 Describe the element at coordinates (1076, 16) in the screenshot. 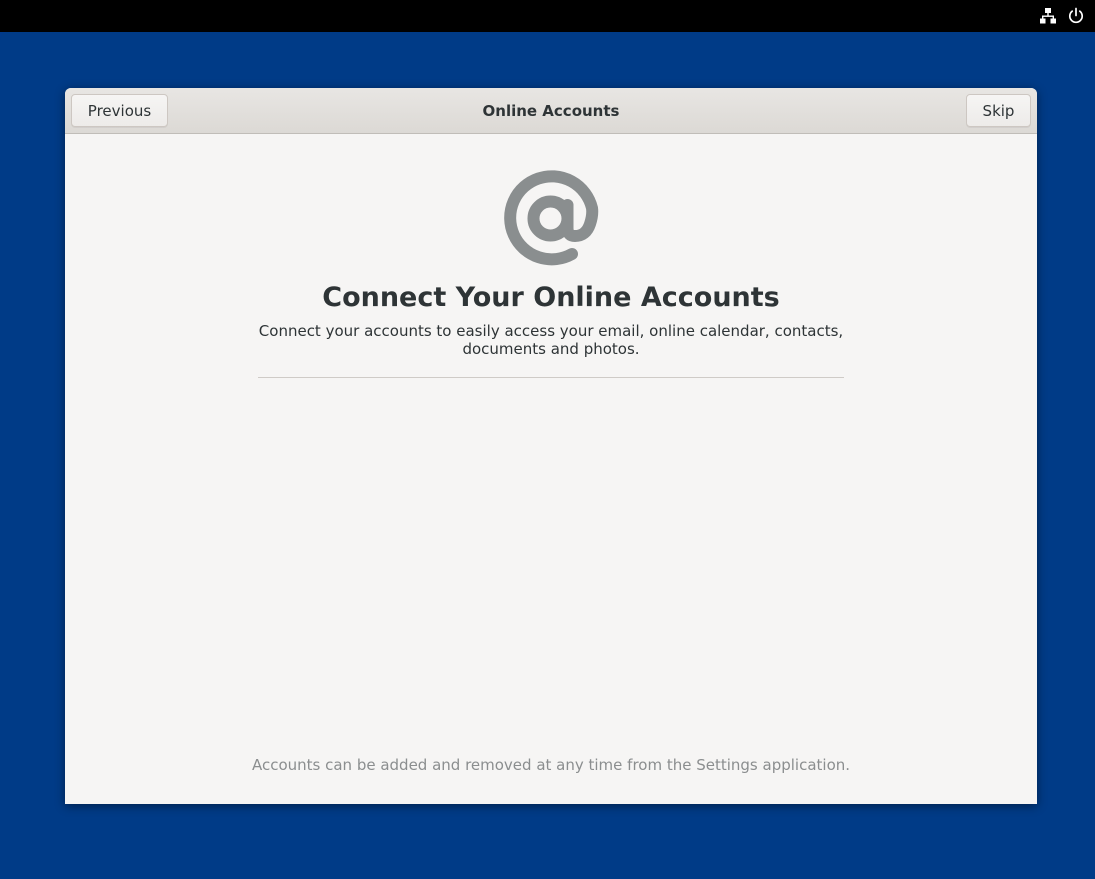

I see `power-icon` at that location.